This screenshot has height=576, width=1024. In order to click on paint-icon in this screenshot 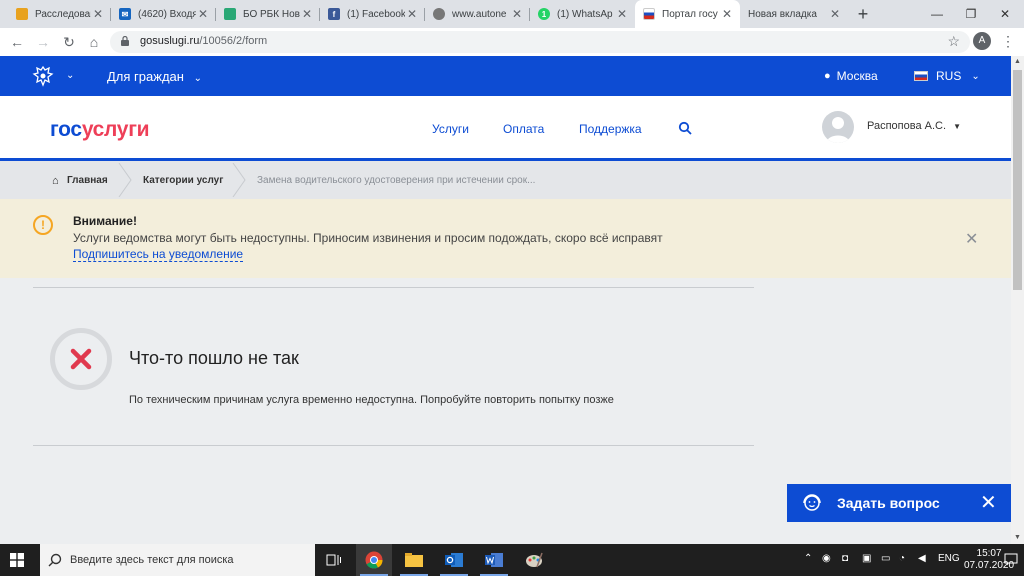, I will do `click(534, 560)`.